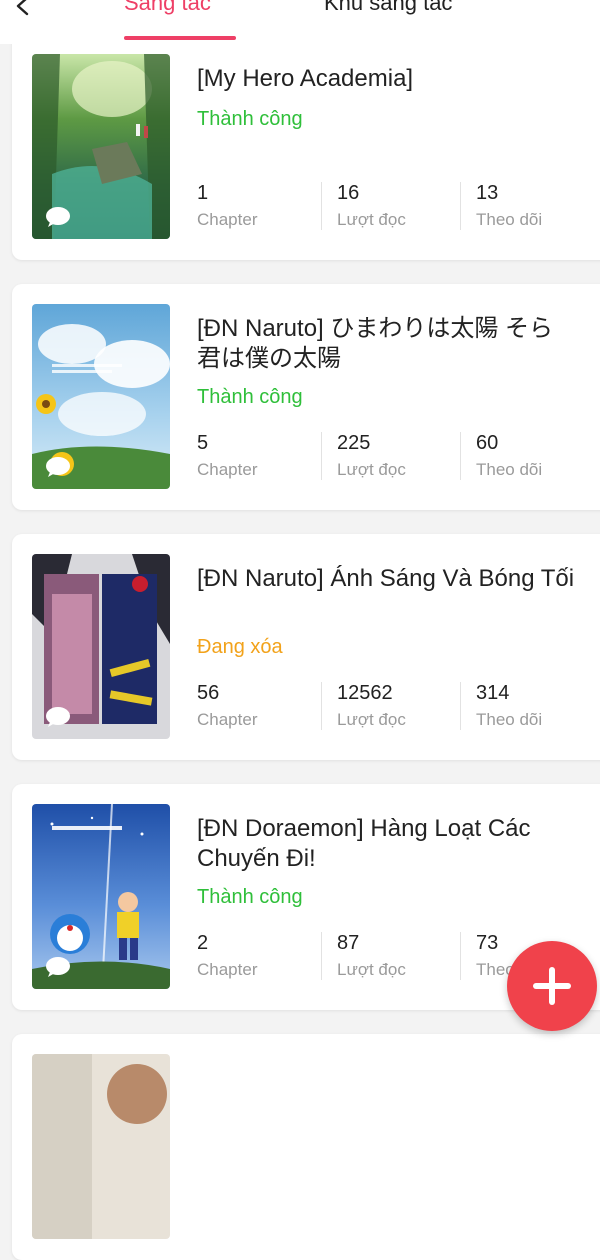 Image resolution: width=600 pixels, height=1260 pixels. Describe the element at coordinates (365, 693) in the screenshot. I see `stat-reads-value: 12562` at that location.